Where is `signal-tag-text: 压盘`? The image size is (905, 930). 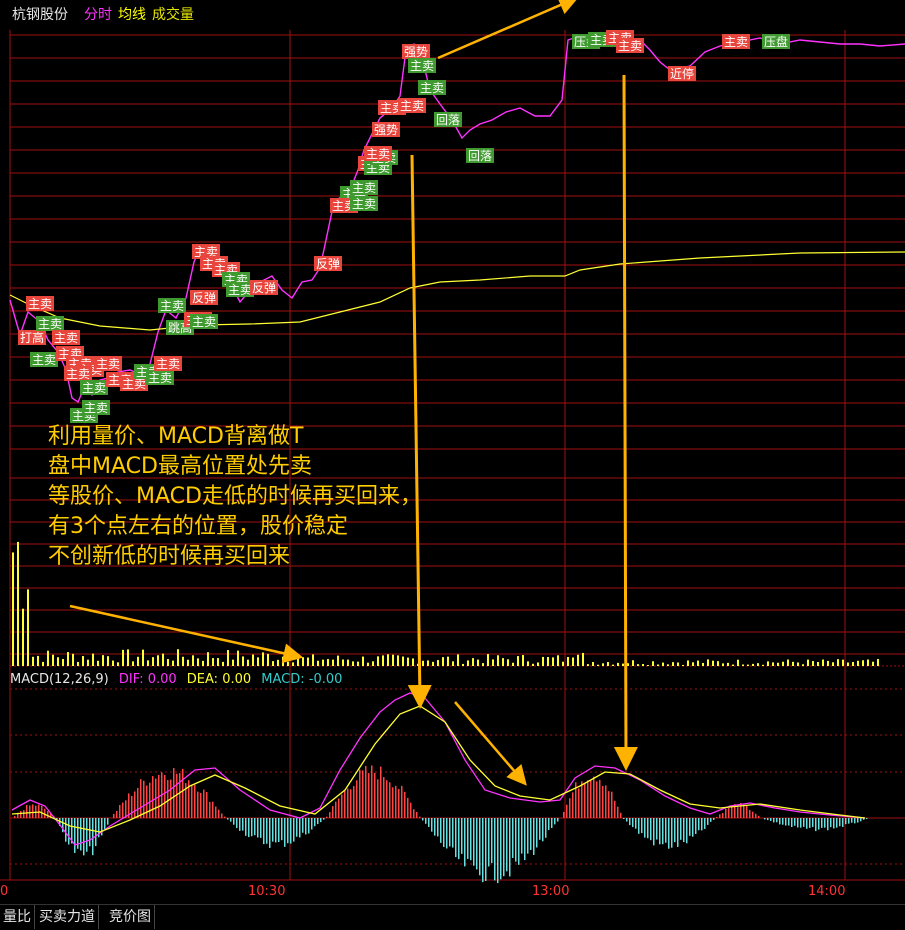
signal-tag-text: 压盘 is located at coordinates (776, 41).